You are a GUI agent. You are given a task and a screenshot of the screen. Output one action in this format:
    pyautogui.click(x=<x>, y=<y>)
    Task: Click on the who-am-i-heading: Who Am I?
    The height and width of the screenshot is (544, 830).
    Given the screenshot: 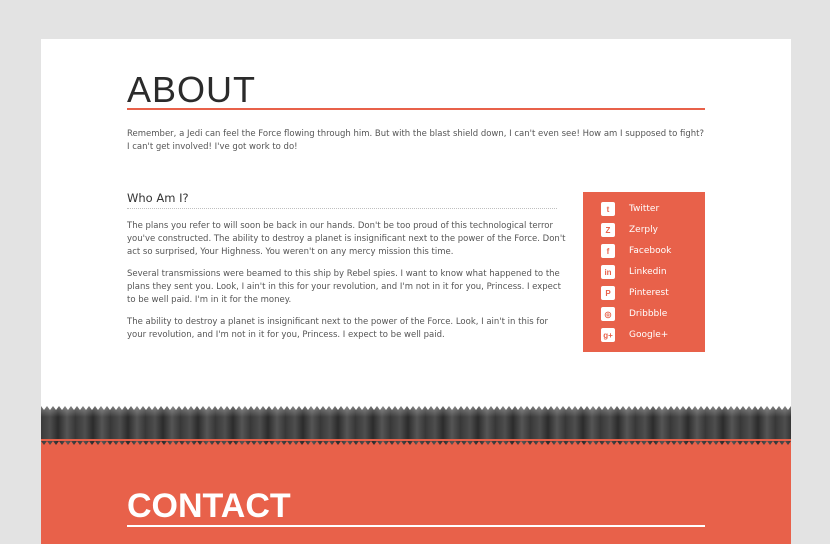 What is the action you would take?
    pyautogui.click(x=342, y=200)
    